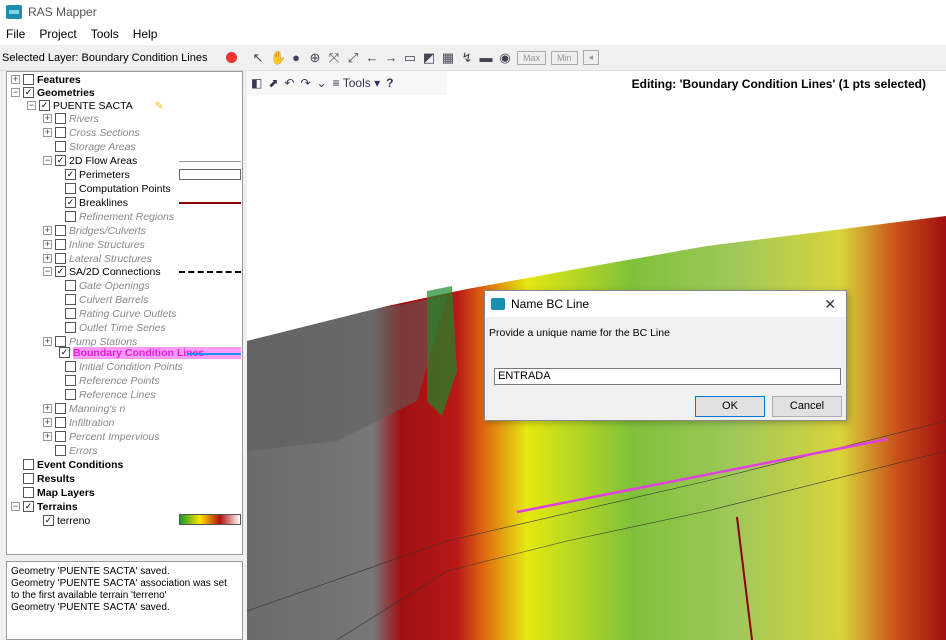 This screenshot has height=640, width=946. I want to click on menu-help: Help, so click(145, 34).